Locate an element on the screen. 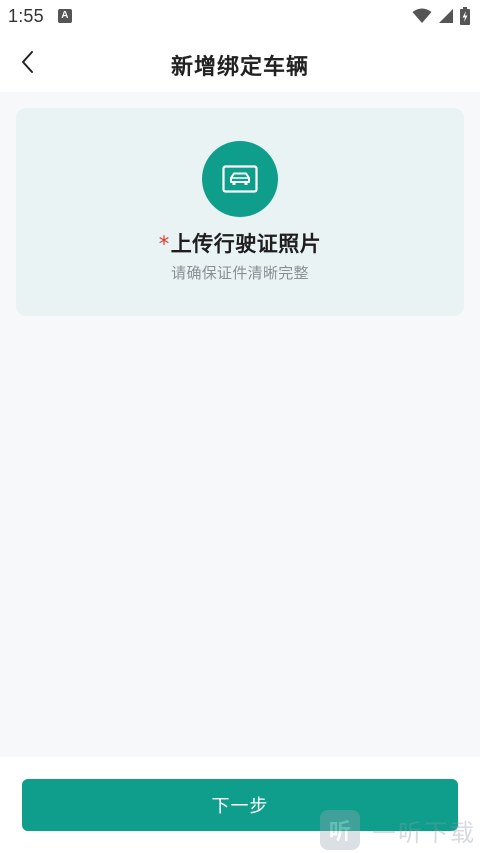 Image resolution: width=480 pixels, height=853 pixels. upload-icon-circle is located at coordinates (240, 179).